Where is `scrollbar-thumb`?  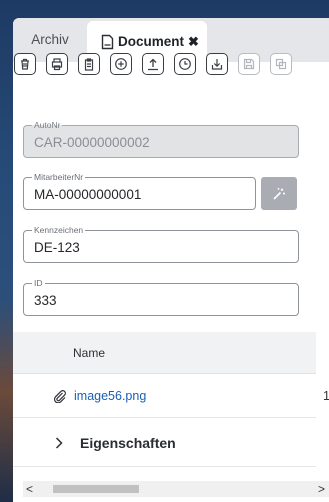
scrollbar-thumb is located at coordinates (96, 489).